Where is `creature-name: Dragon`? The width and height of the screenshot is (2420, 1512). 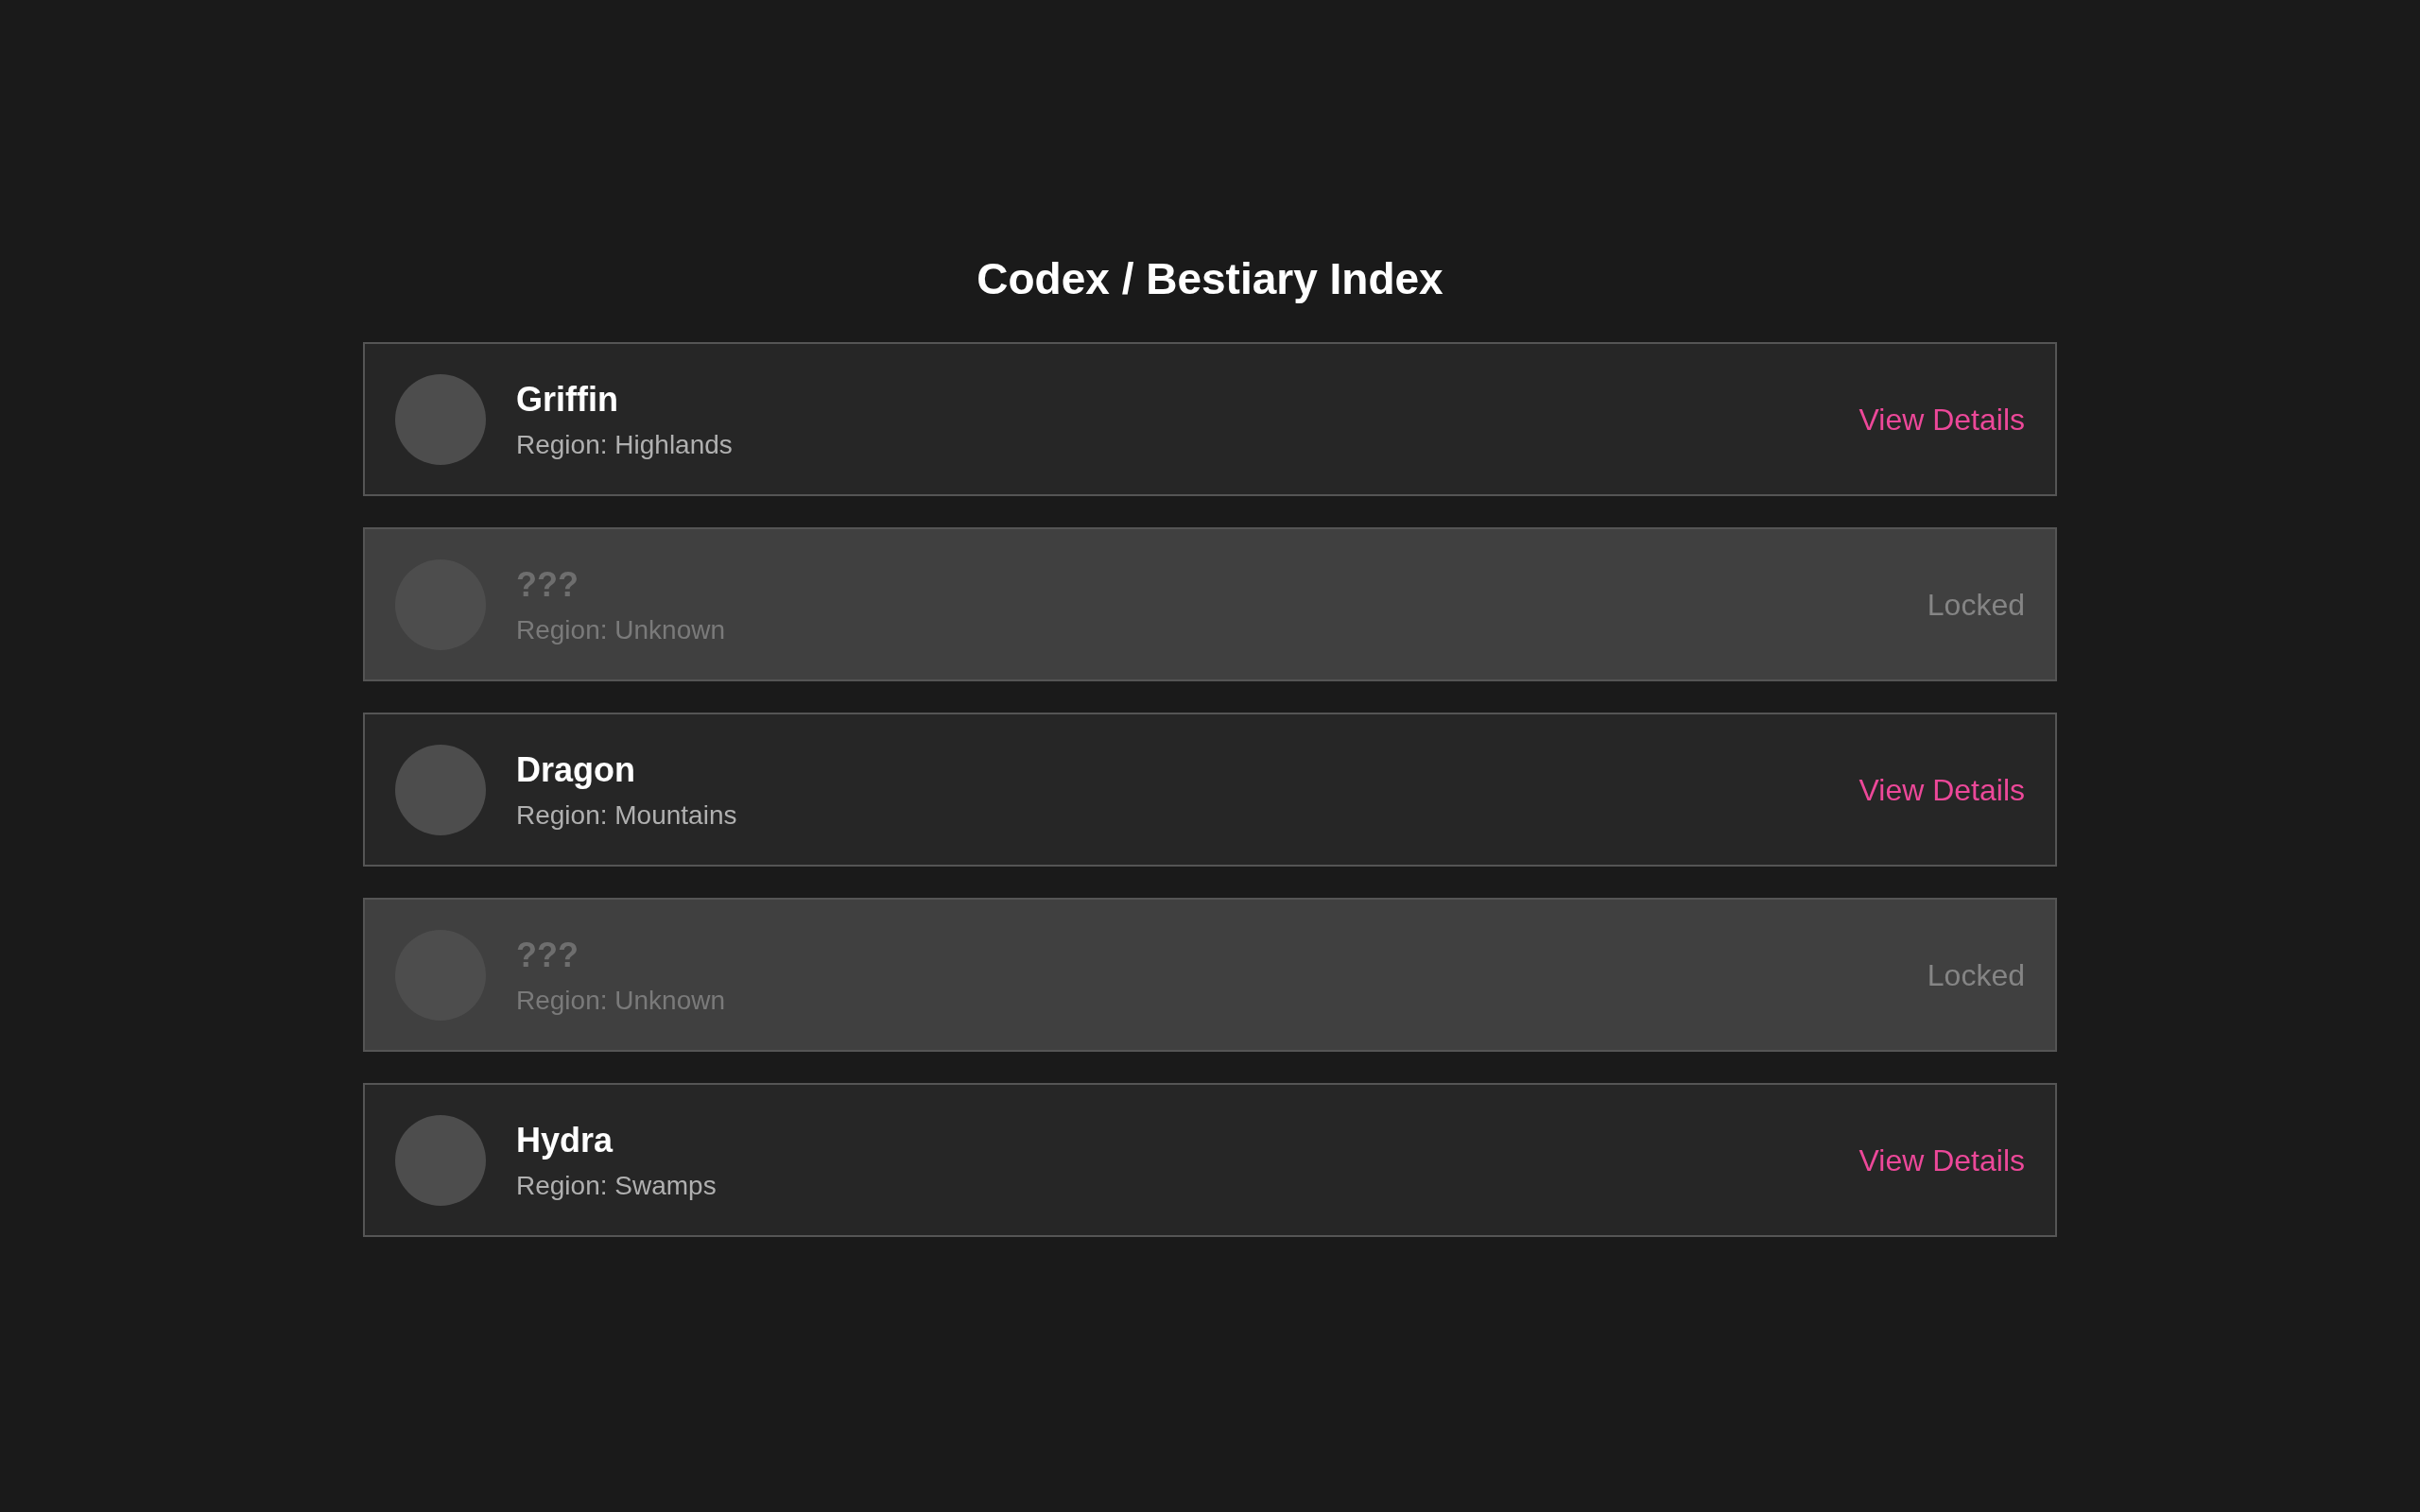
creature-name: Dragon is located at coordinates (576, 769).